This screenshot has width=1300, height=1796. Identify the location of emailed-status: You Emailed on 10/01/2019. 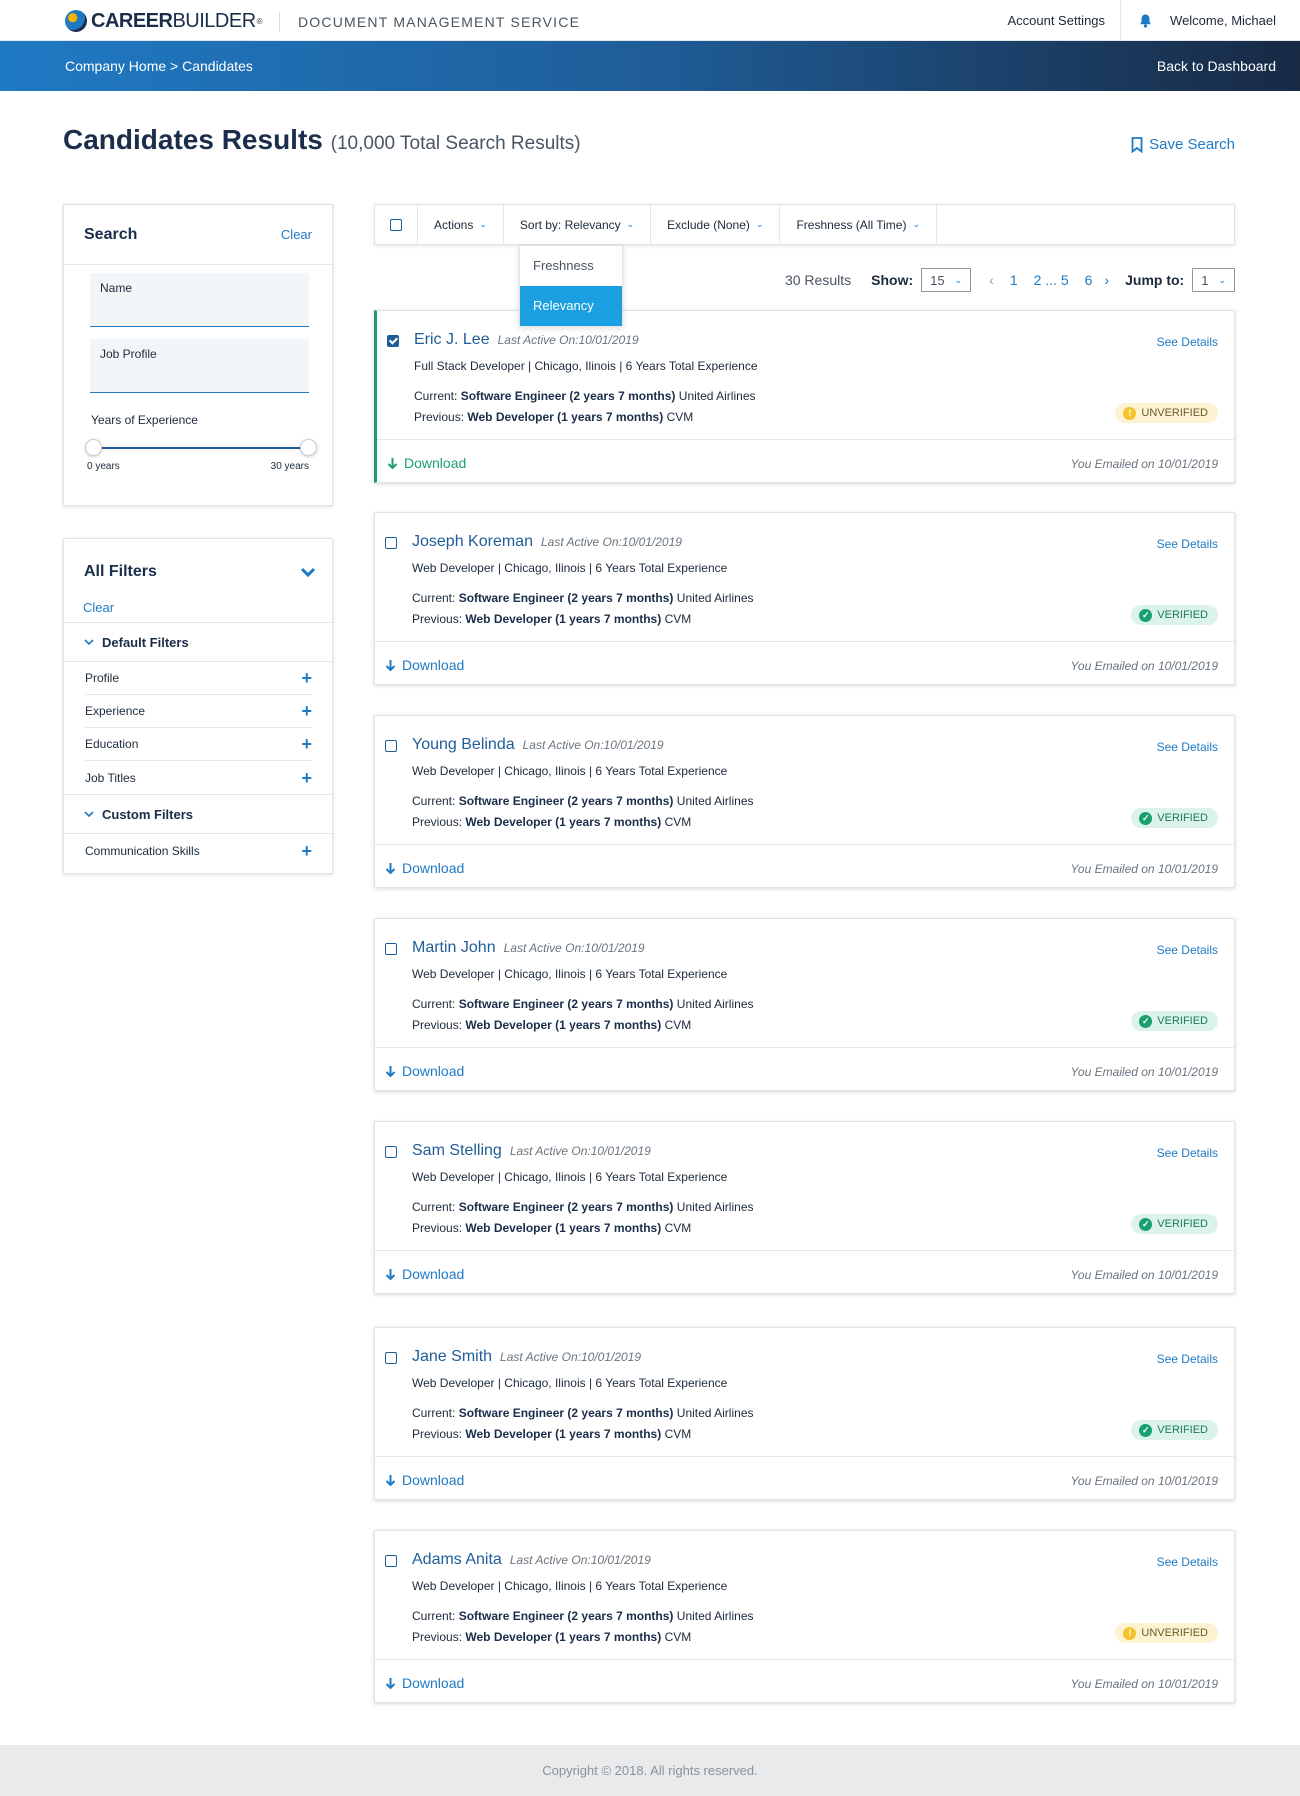
(1144, 464).